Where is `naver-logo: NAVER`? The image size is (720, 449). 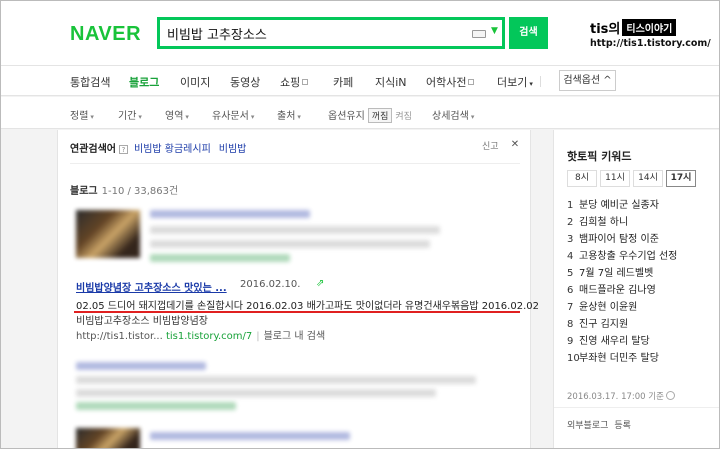
naver-logo: NAVER is located at coordinates (105, 34).